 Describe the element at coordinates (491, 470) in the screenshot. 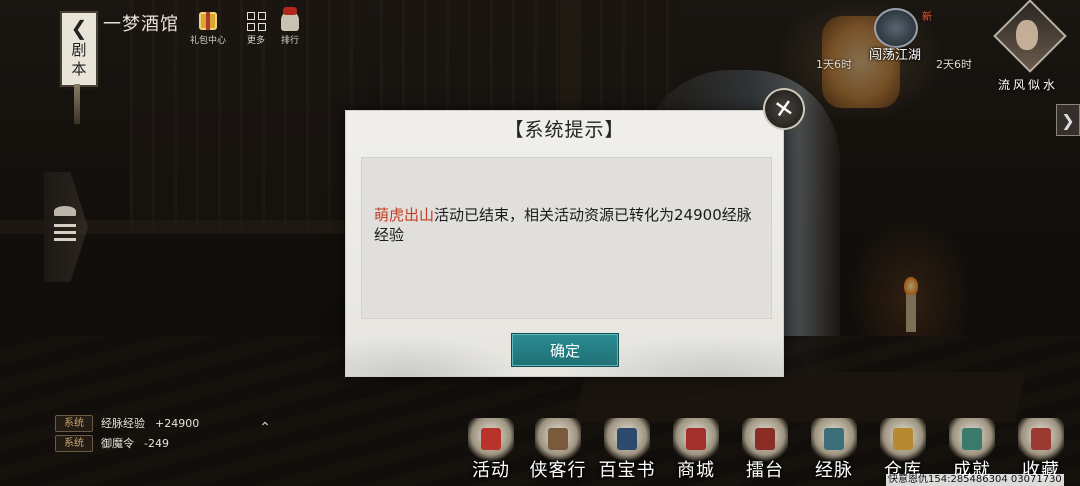

I see `nav-label: 活动` at that location.